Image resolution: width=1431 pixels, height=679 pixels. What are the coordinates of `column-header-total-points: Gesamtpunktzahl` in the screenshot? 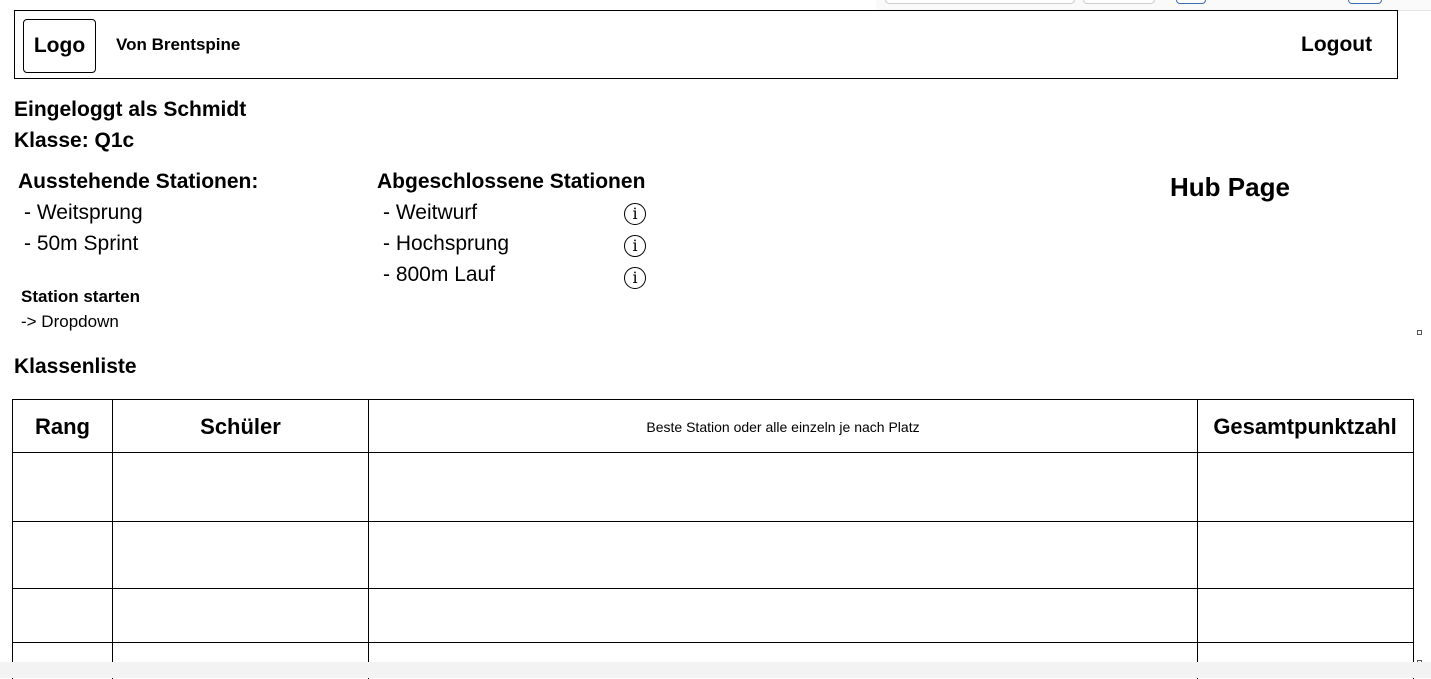 It's located at (1305, 426).